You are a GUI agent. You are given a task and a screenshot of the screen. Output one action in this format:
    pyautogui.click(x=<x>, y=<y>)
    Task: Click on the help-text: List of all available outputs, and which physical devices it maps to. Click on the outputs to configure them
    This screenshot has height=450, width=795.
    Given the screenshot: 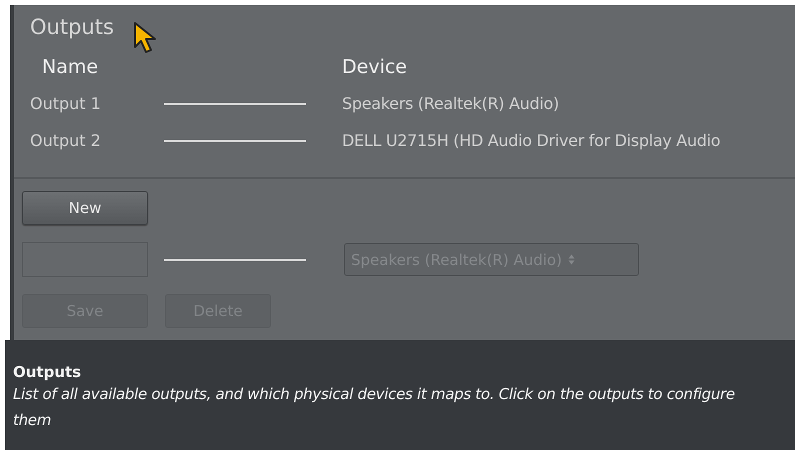 What is the action you would take?
    pyautogui.click(x=374, y=407)
    